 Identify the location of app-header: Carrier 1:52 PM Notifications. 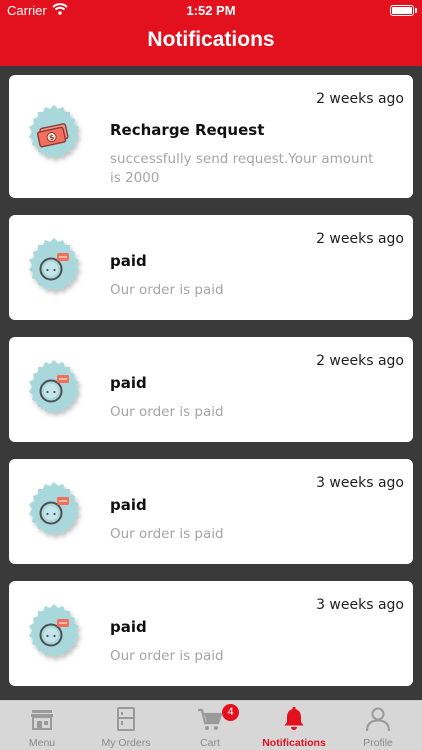
(211, 33).